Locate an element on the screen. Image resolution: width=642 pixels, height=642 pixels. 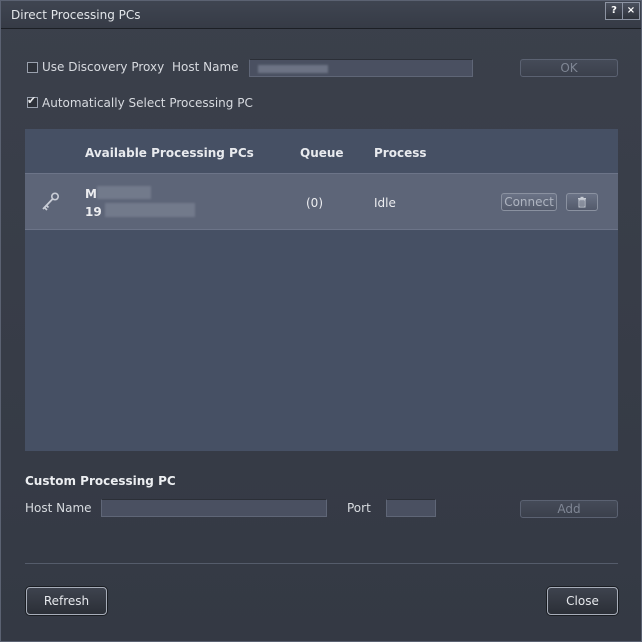
proxy-host-name-label: Host Name is located at coordinates (205, 67).